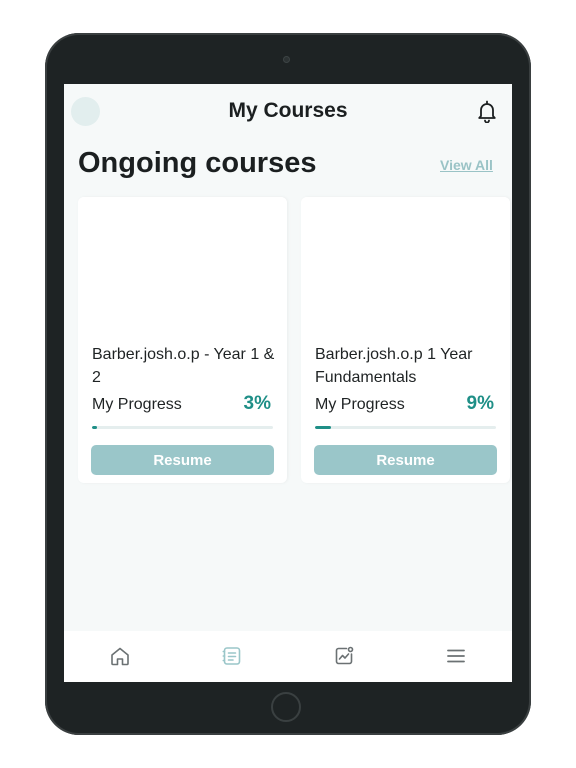  Describe the element at coordinates (257, 403) in the screenshot. I see `progress-percentage: 3%` at that location.